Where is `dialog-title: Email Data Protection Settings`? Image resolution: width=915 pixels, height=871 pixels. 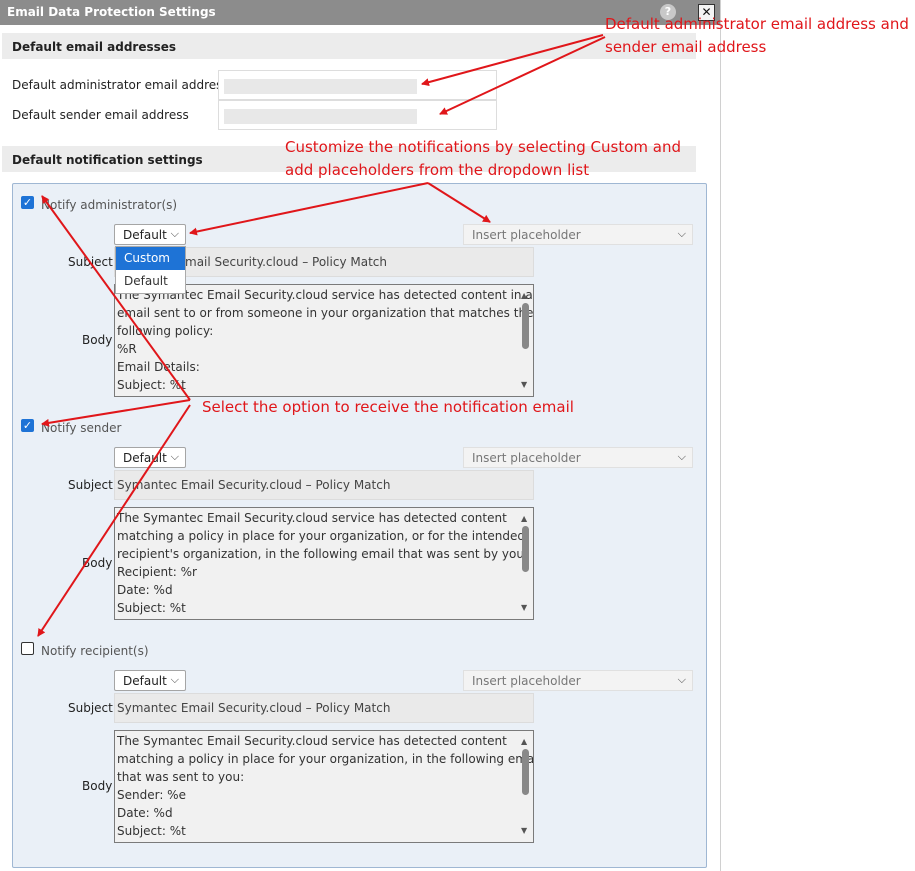
dialog-title: Email Data Protection Settings is located at coordinates (111, 12).